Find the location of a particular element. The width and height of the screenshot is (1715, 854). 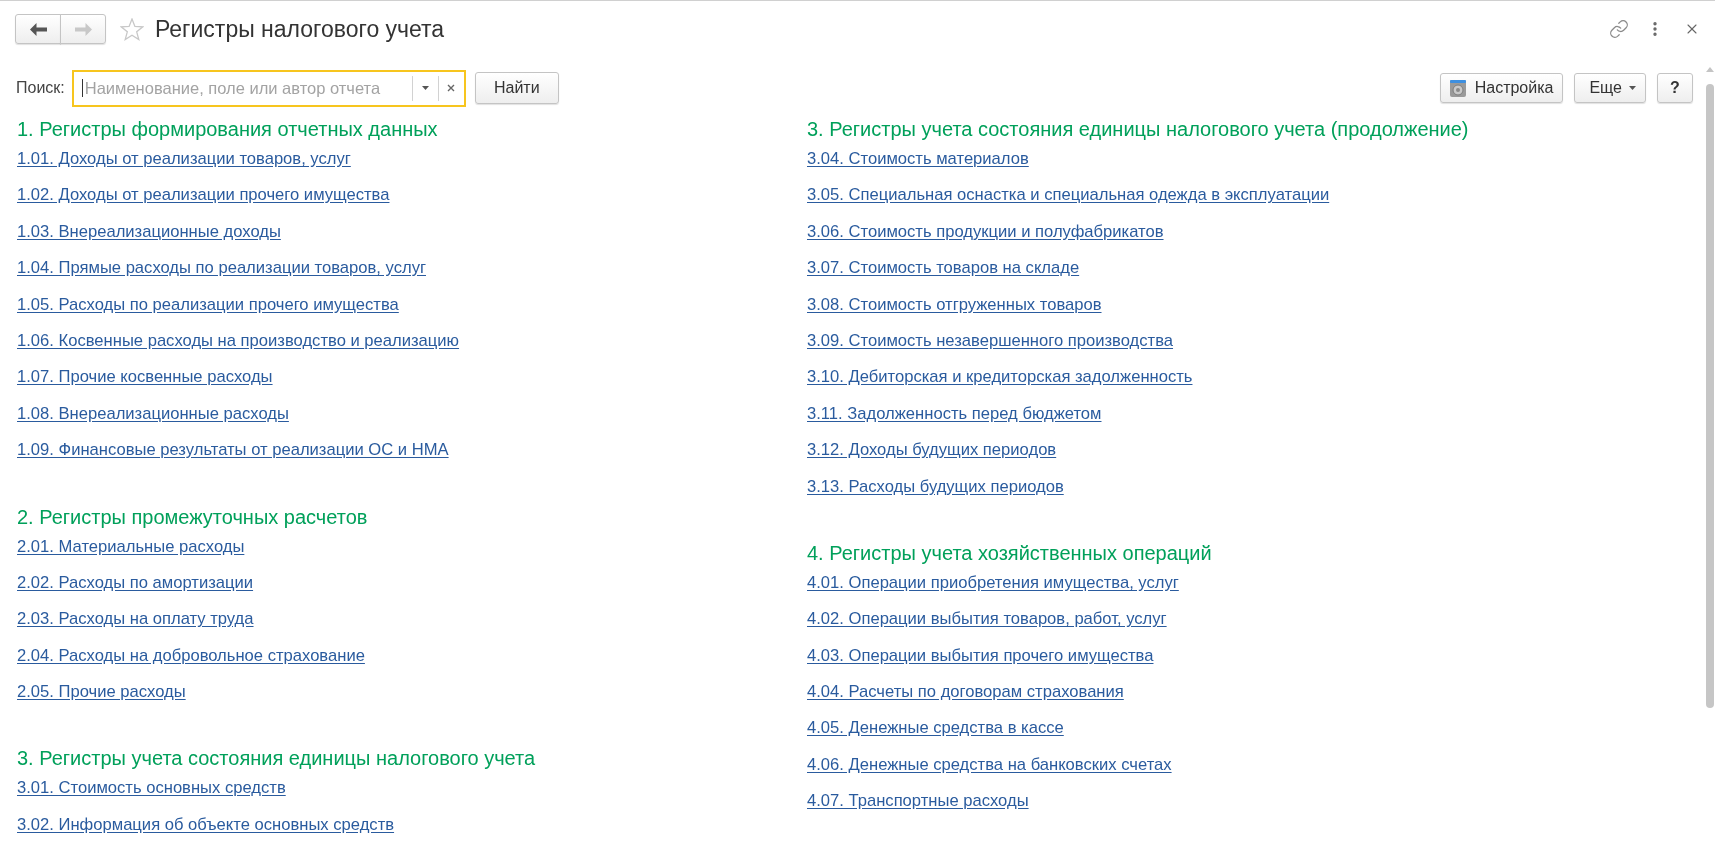

report-link: 2.04. Расходы на добровольное страхование is located at coordinates (191, 655).